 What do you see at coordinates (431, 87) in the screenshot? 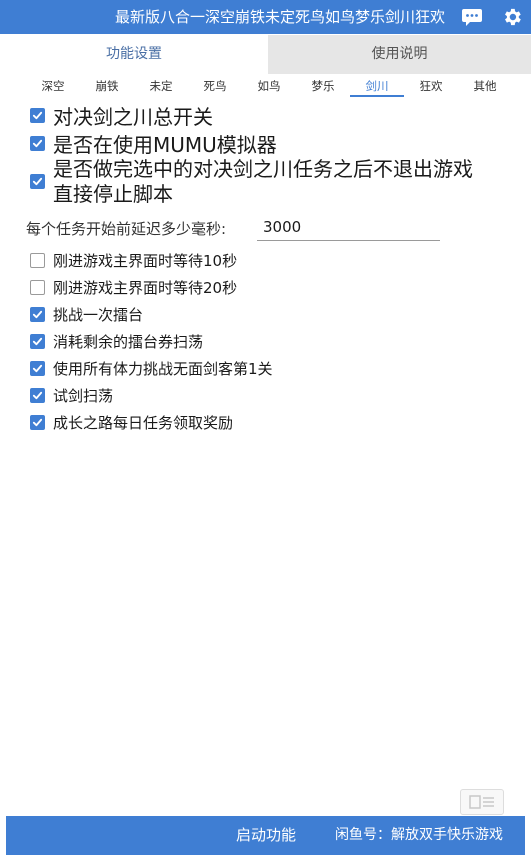
I see `subtab-kuanghuan: 狂欢` at bounding box center [431, 87].